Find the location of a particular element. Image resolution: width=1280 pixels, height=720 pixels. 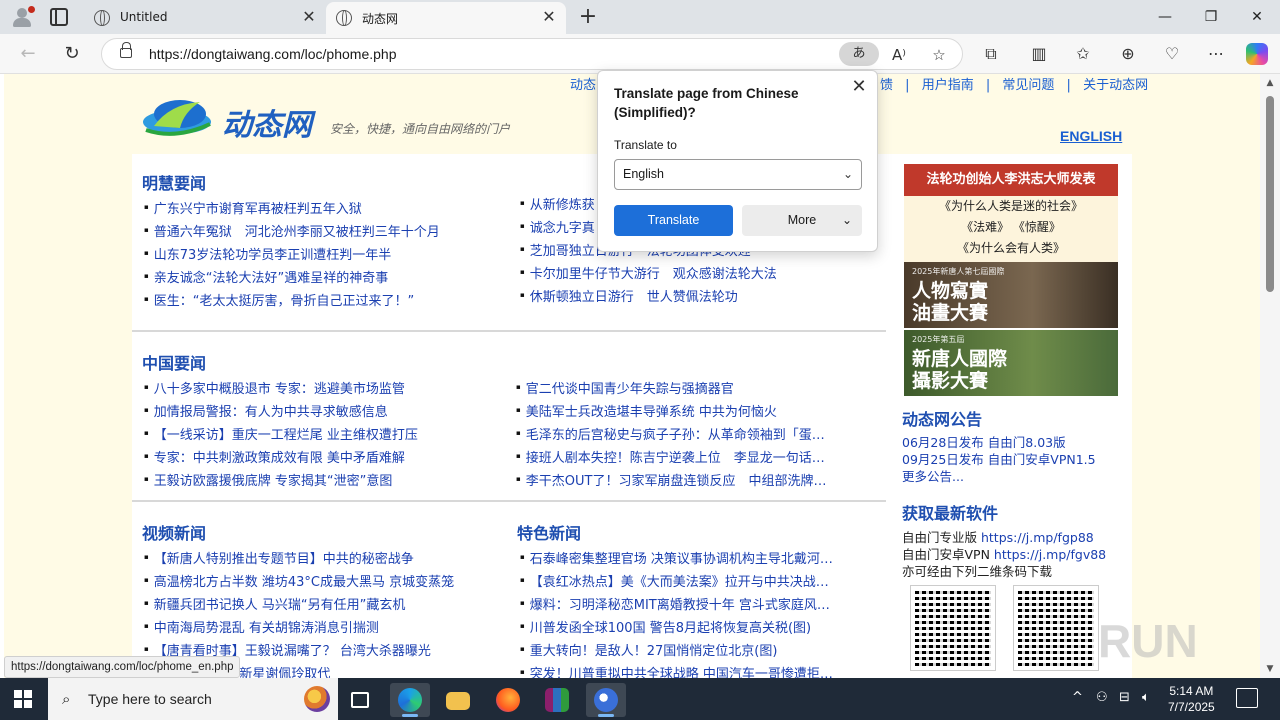

top-link: 馈 is located at coordinates (886, 85).